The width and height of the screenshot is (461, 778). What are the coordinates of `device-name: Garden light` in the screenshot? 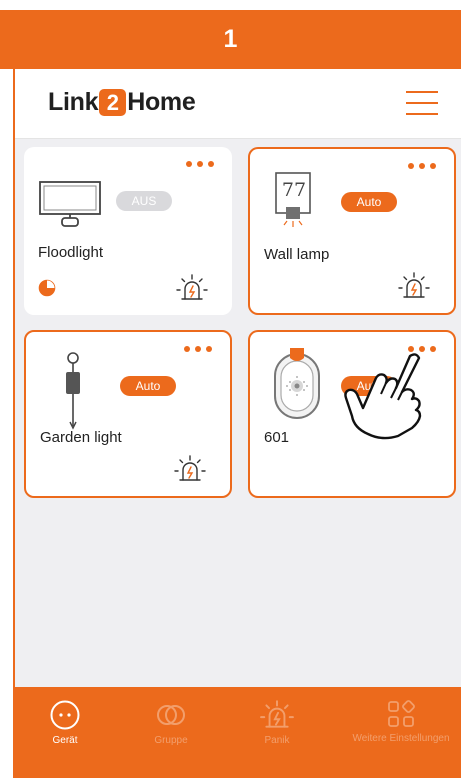 It's located at (81, 437).